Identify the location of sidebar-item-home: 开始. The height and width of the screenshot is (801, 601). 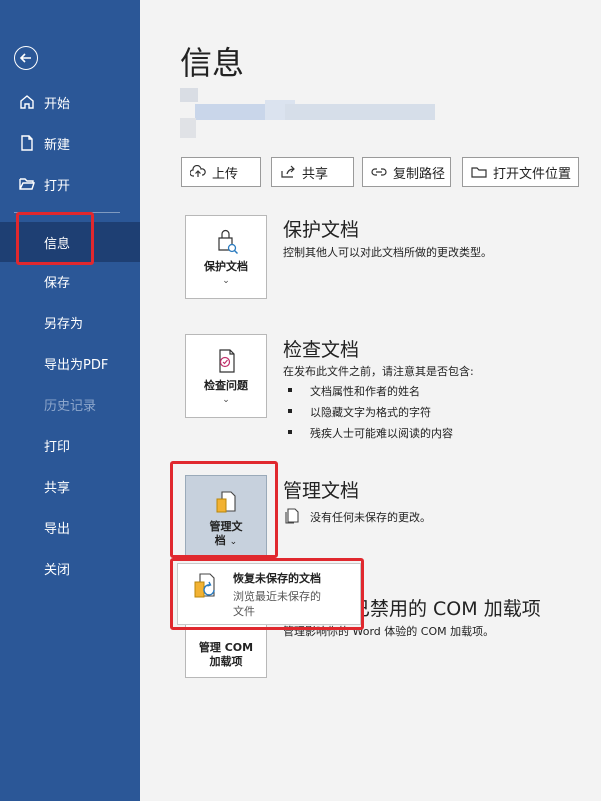
(70, 102).